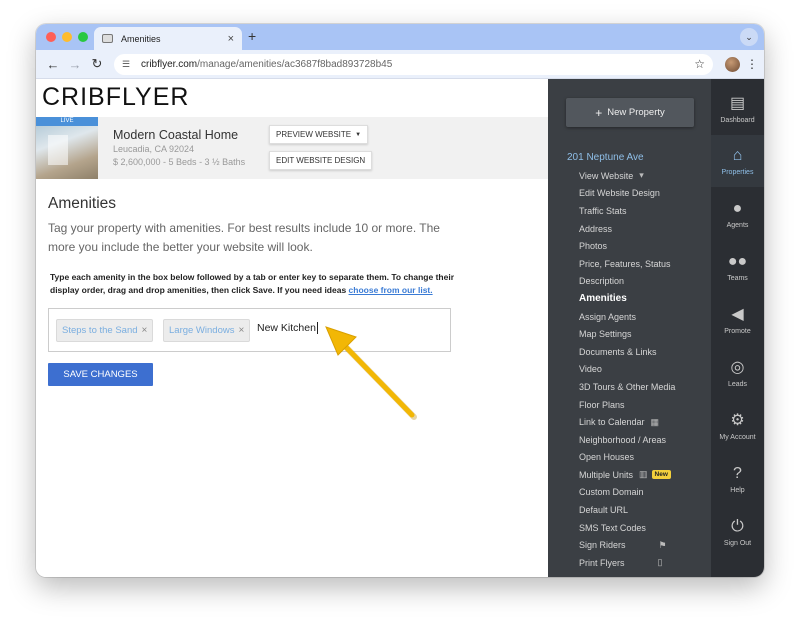 The image size is (800, 624). I want to click on reload-icon: ↻, so click(97, 64).